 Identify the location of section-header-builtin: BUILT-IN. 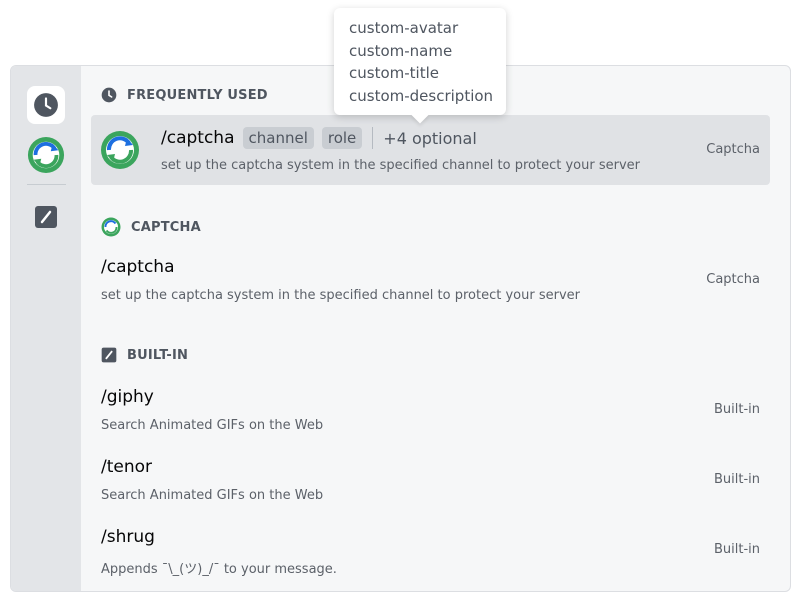
(144, 355).